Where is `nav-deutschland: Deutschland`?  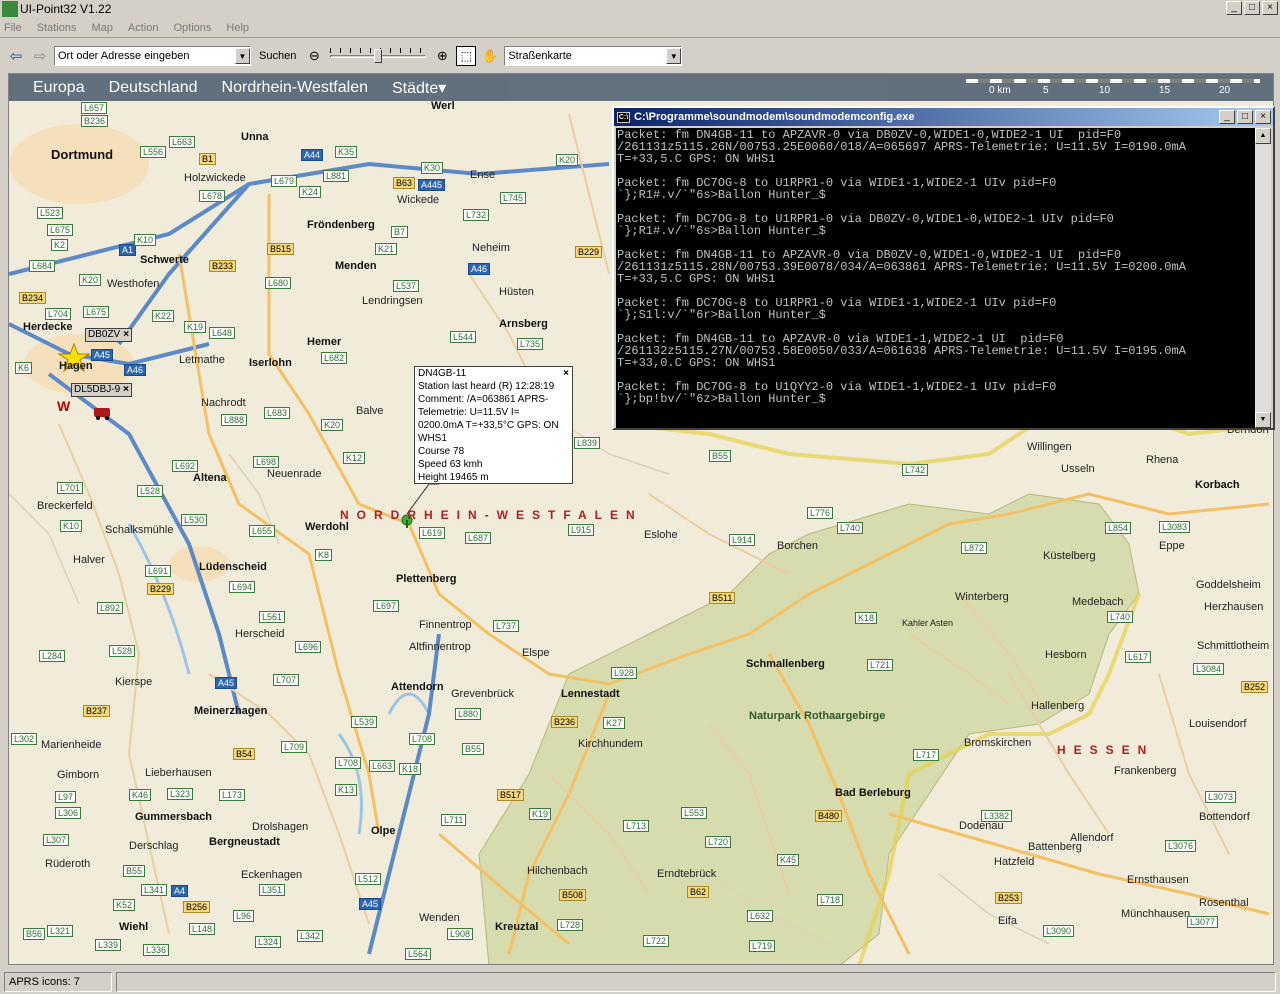
nav-deutschland: Deutschland is located at coordinates (153, 88).